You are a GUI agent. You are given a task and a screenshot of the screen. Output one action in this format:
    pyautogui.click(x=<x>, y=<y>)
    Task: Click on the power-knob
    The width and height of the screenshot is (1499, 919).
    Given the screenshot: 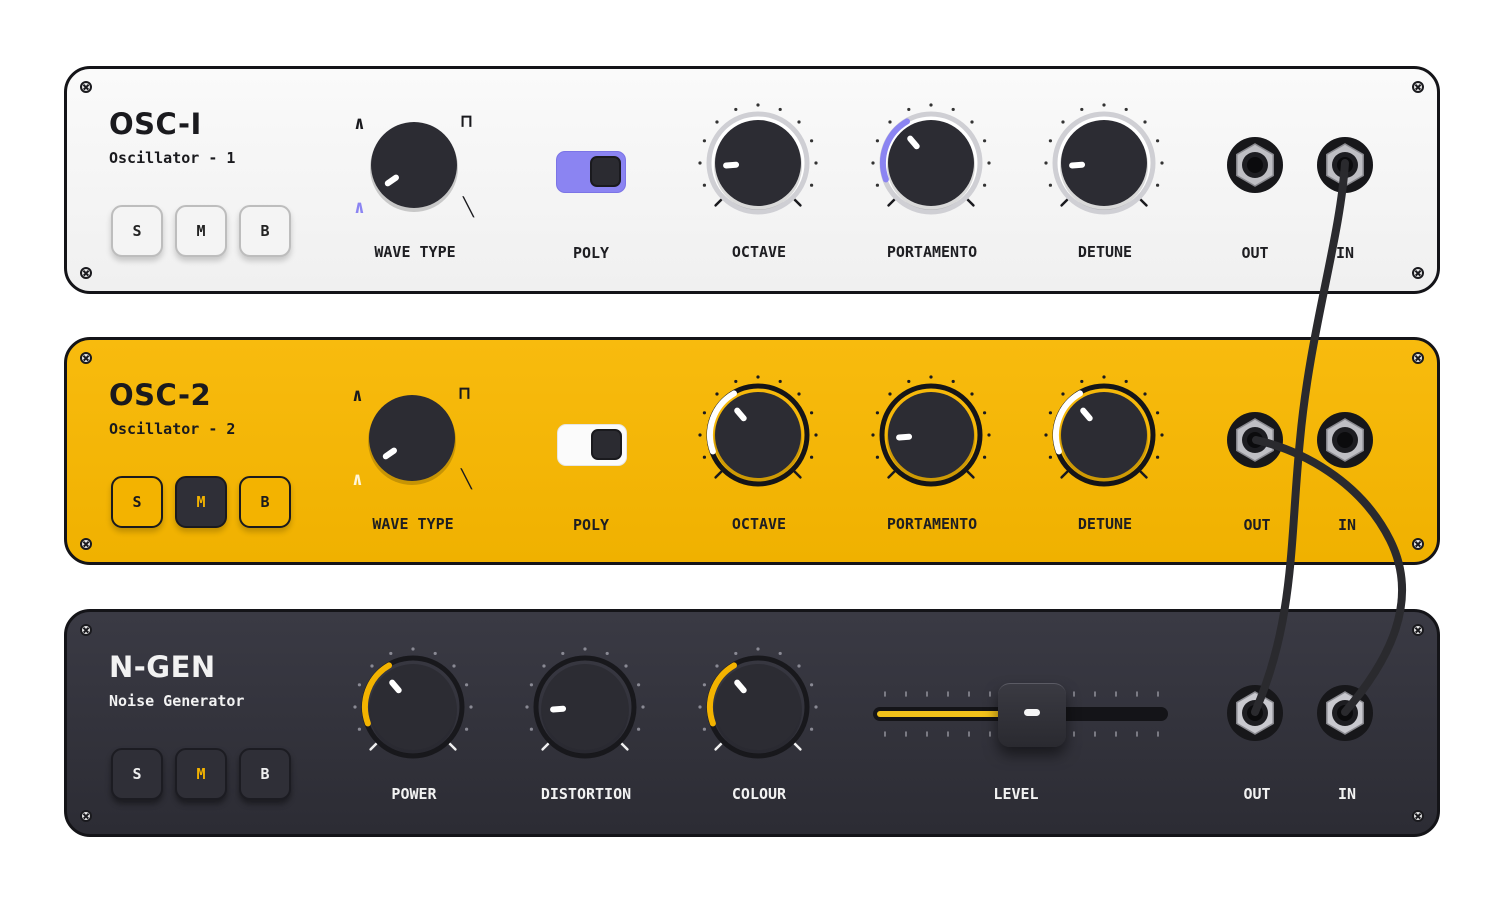 What is the action you would take?
    pyautogui.click(x=413, y=707)
    